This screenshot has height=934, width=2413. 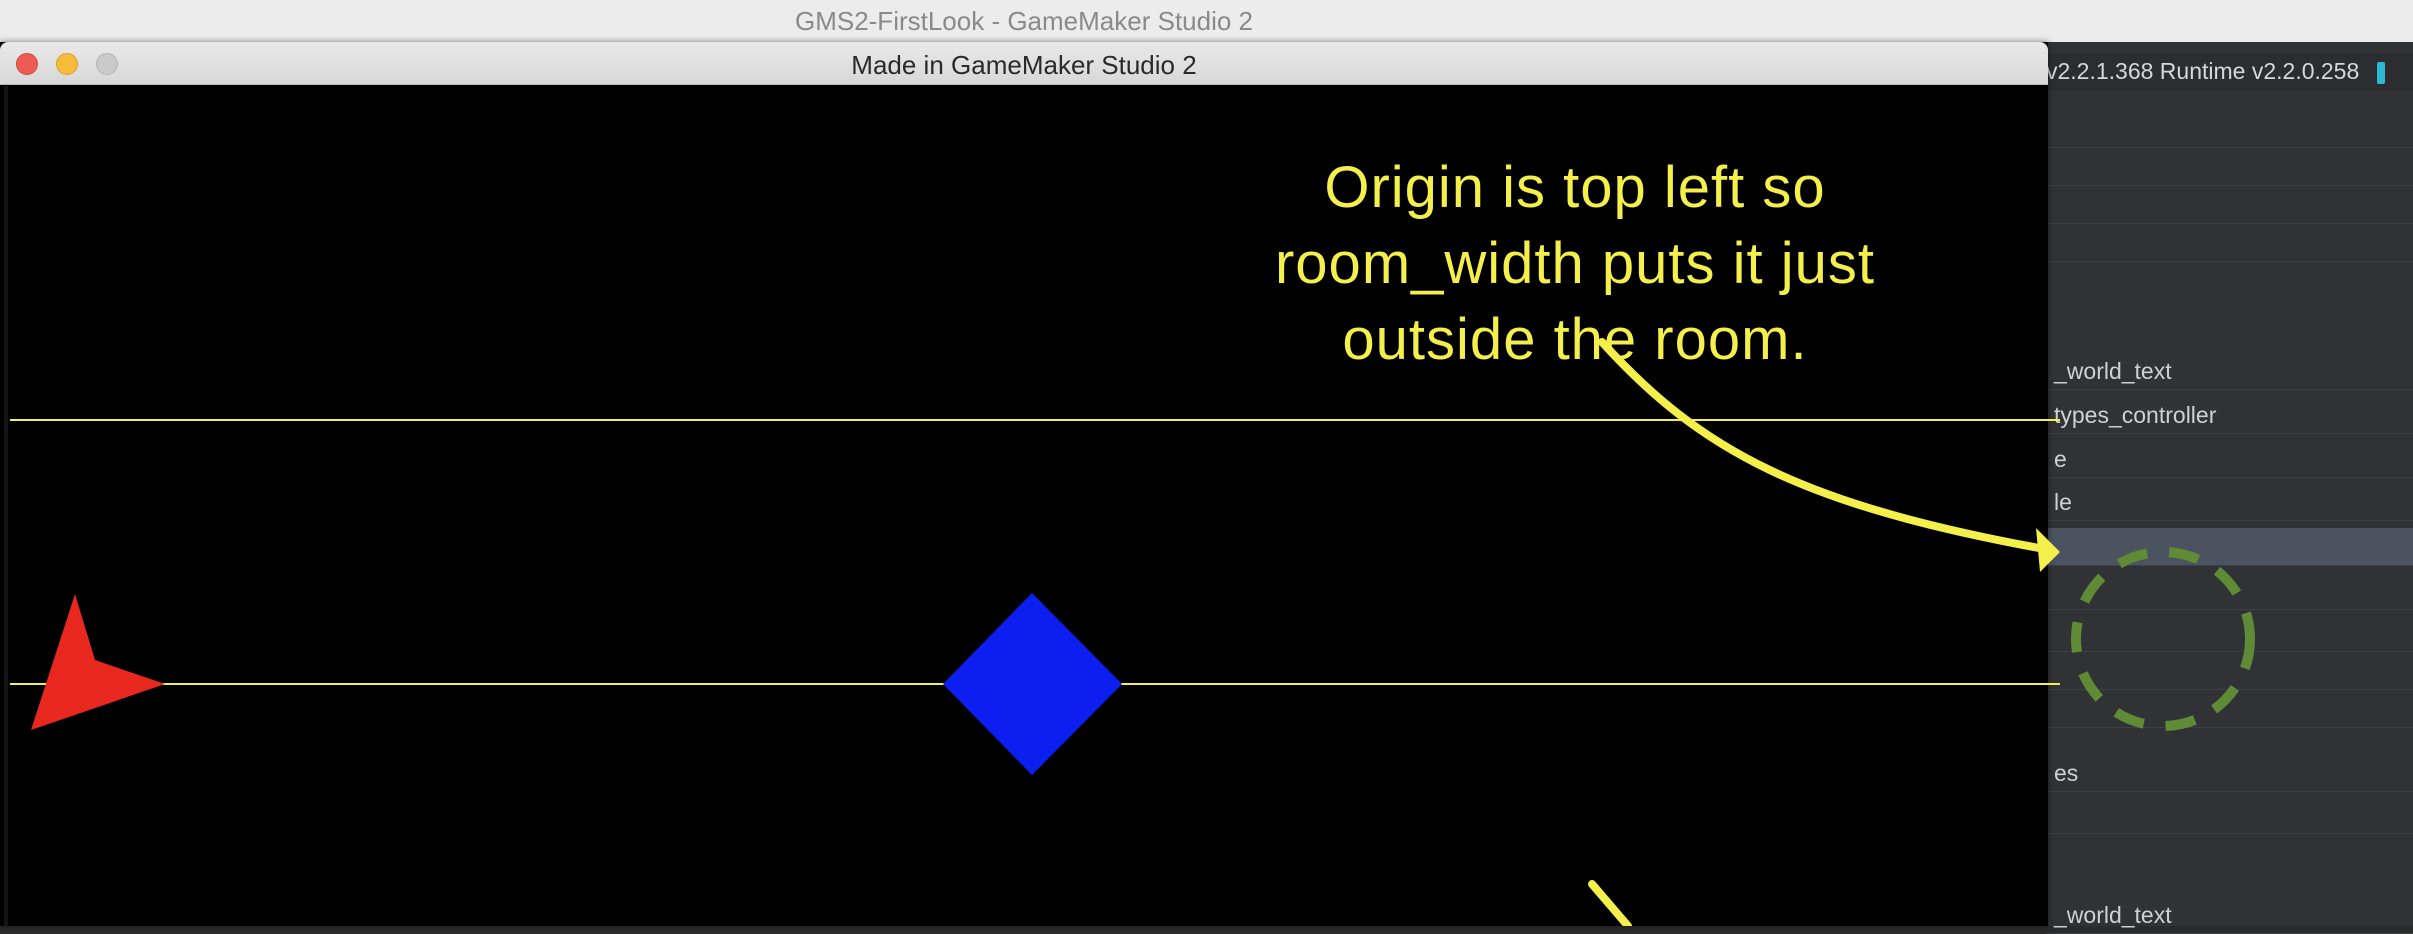 I want to click on diamond-sprite, so click(x=1032, y=684).